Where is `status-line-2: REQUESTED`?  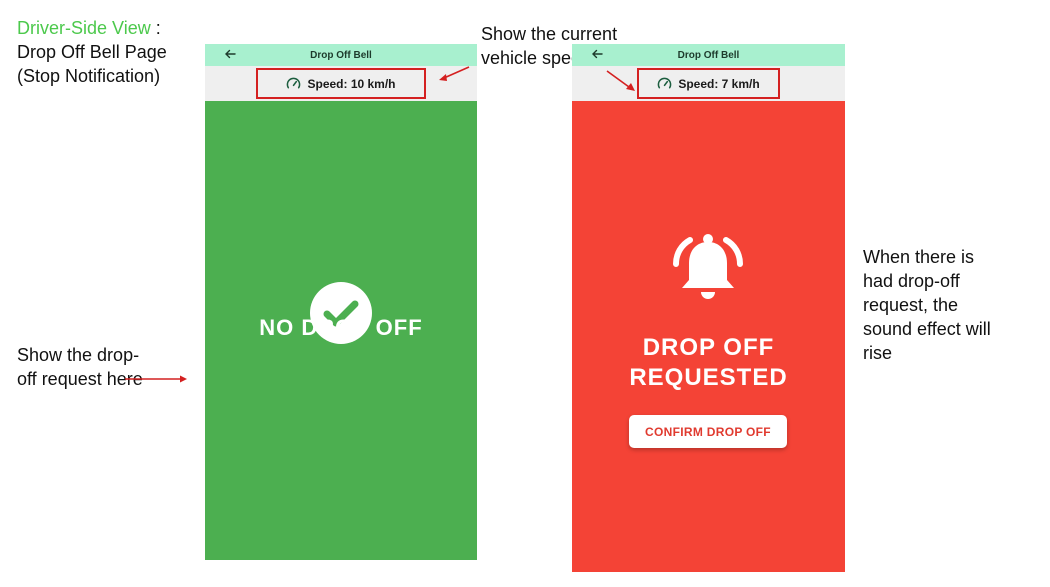 status-line-2: REQUESTED is located at coordinates (708, 377).